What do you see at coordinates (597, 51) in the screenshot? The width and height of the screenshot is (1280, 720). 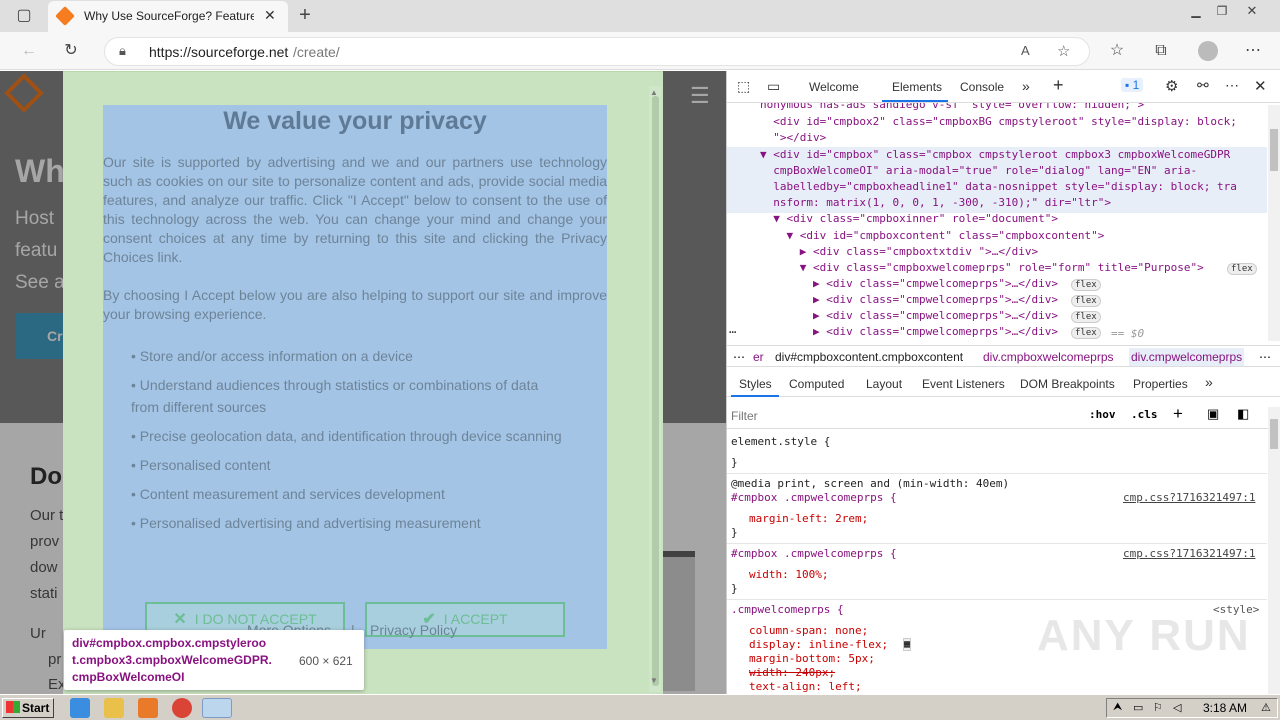 I see `url-field: 🔒︎ https://sourceforge.net /create/ A ☆` at bounding box center [597, 51].